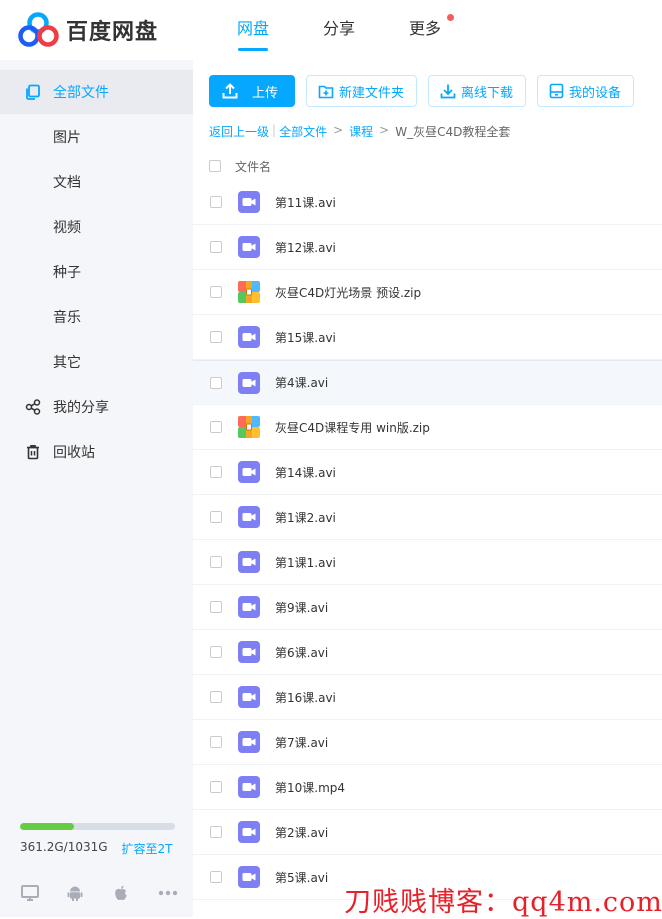  I want to click on desktop-icon, so click(43, 893).